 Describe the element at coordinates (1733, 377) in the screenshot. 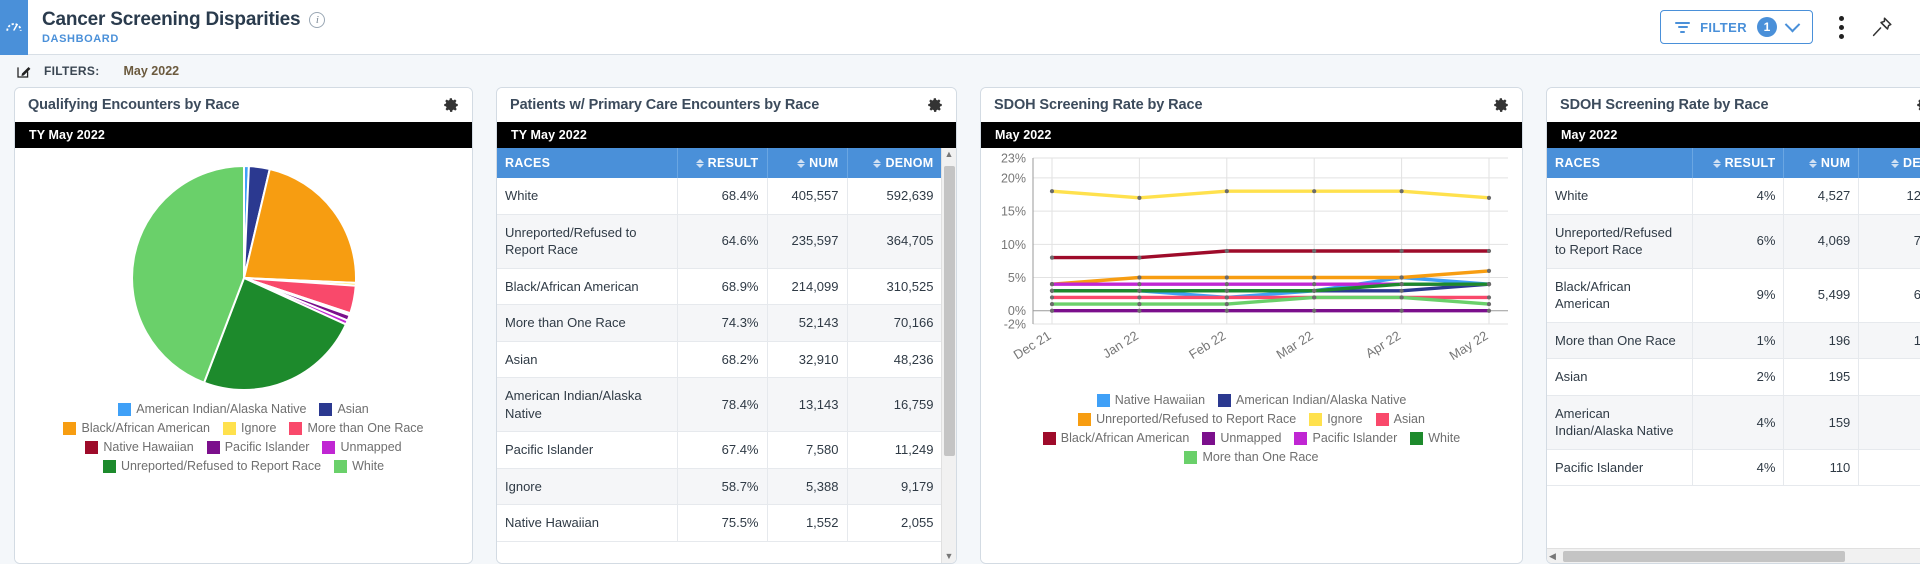

I see `table-row: Asian 2% 195` at that location.